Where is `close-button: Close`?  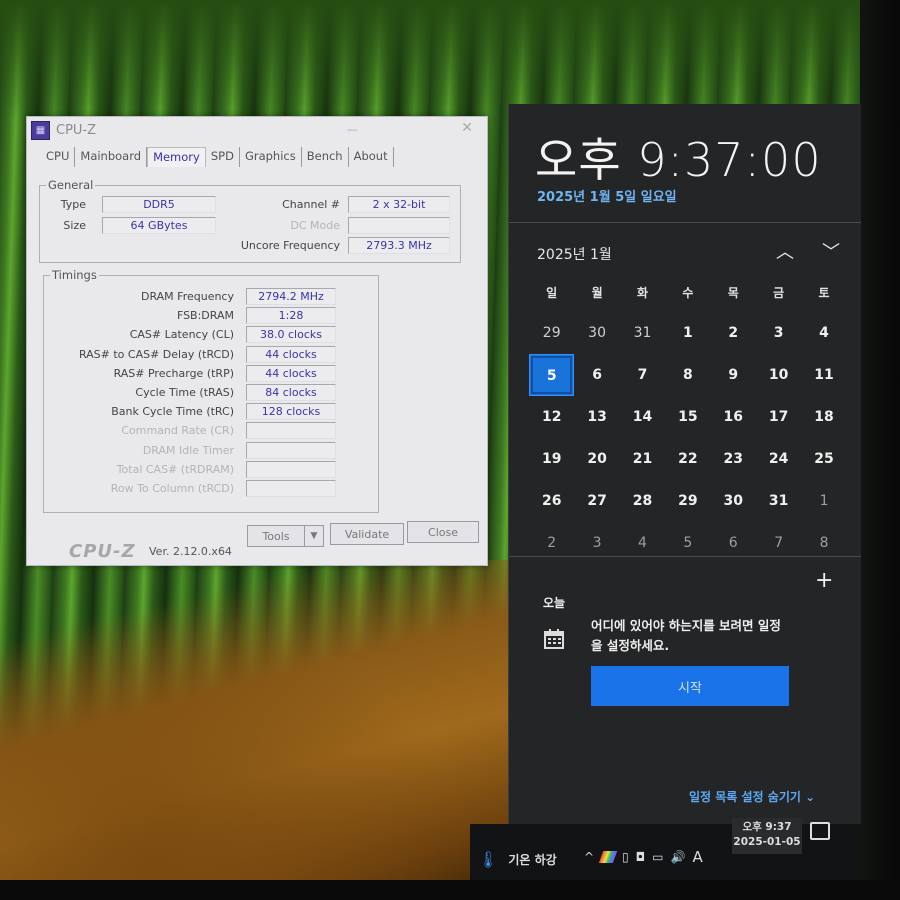 close-button: Close is located at coordinates (443, 532).